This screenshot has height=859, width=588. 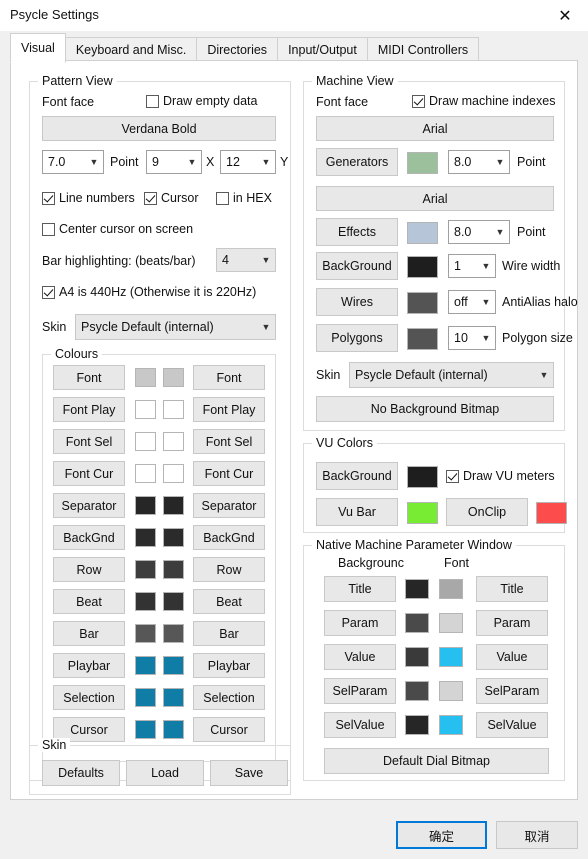 I want to click on vu-background-color-button: BackGround, so click(x=357, y=476).